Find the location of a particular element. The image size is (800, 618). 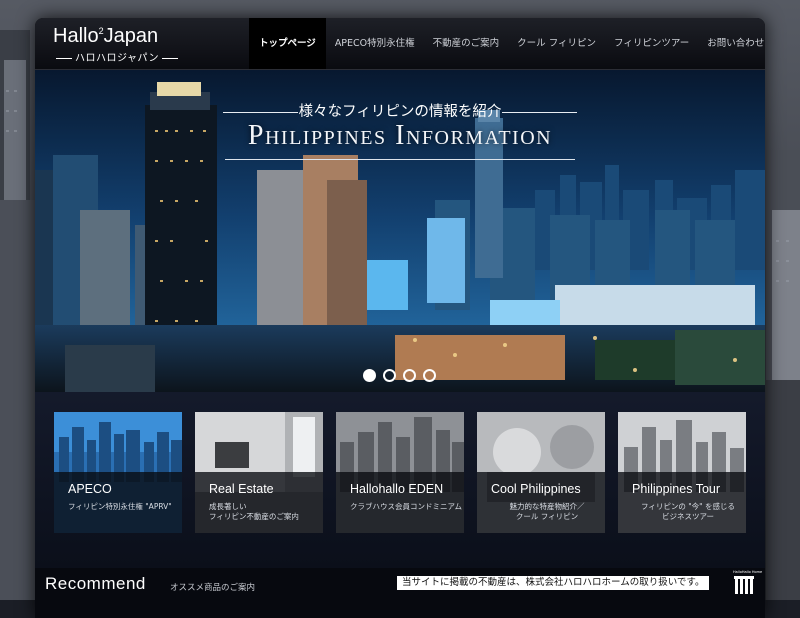

recommend-title: Recommend is located at coordinates (95, 583).